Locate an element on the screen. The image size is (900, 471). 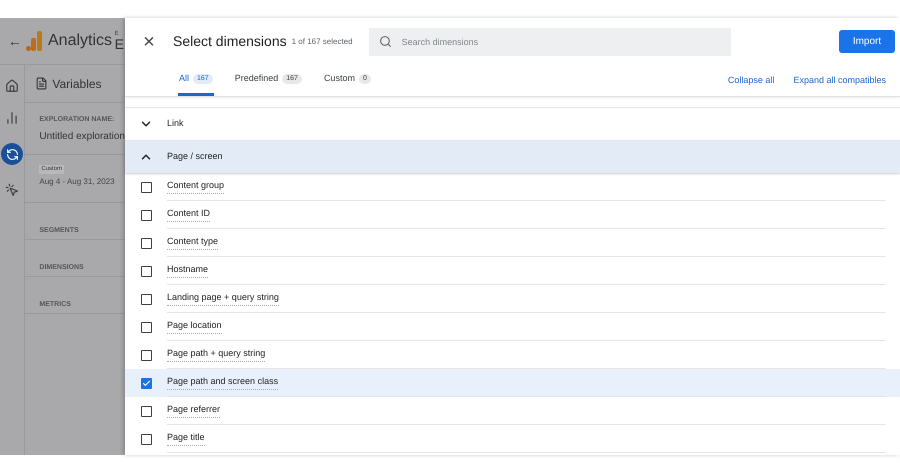
close-button: × is located at coordinates (149, 42).